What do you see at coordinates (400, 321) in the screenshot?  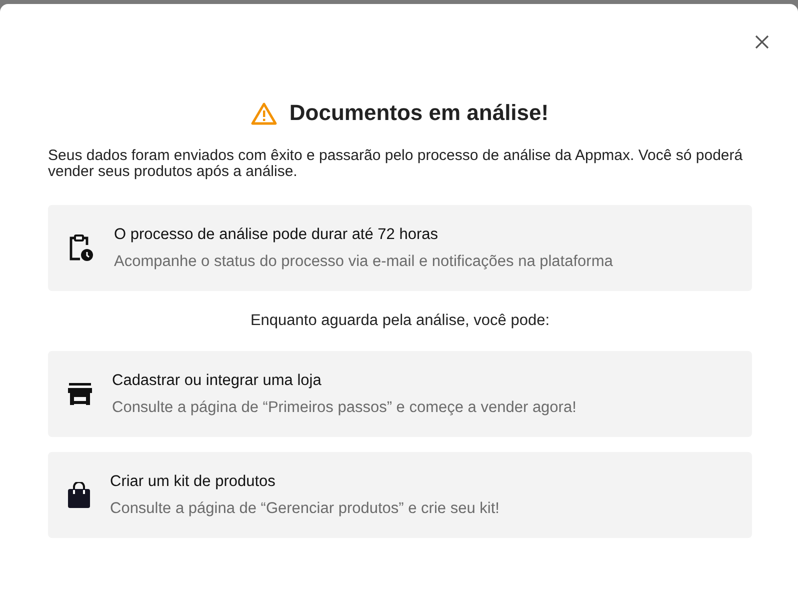 I see `subheading: Enquanto aguarda pela análise, você pode:` at bounding box center [400, 321].